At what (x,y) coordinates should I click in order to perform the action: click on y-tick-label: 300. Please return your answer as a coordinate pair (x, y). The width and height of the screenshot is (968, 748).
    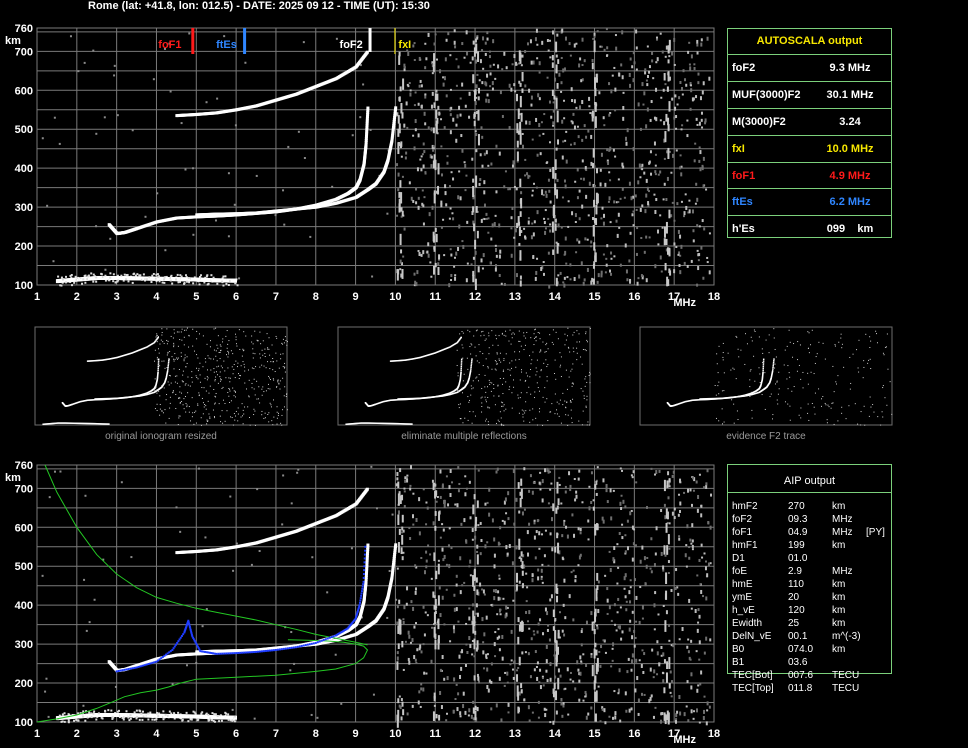
    Looking at the image, I should click on (24, 208).